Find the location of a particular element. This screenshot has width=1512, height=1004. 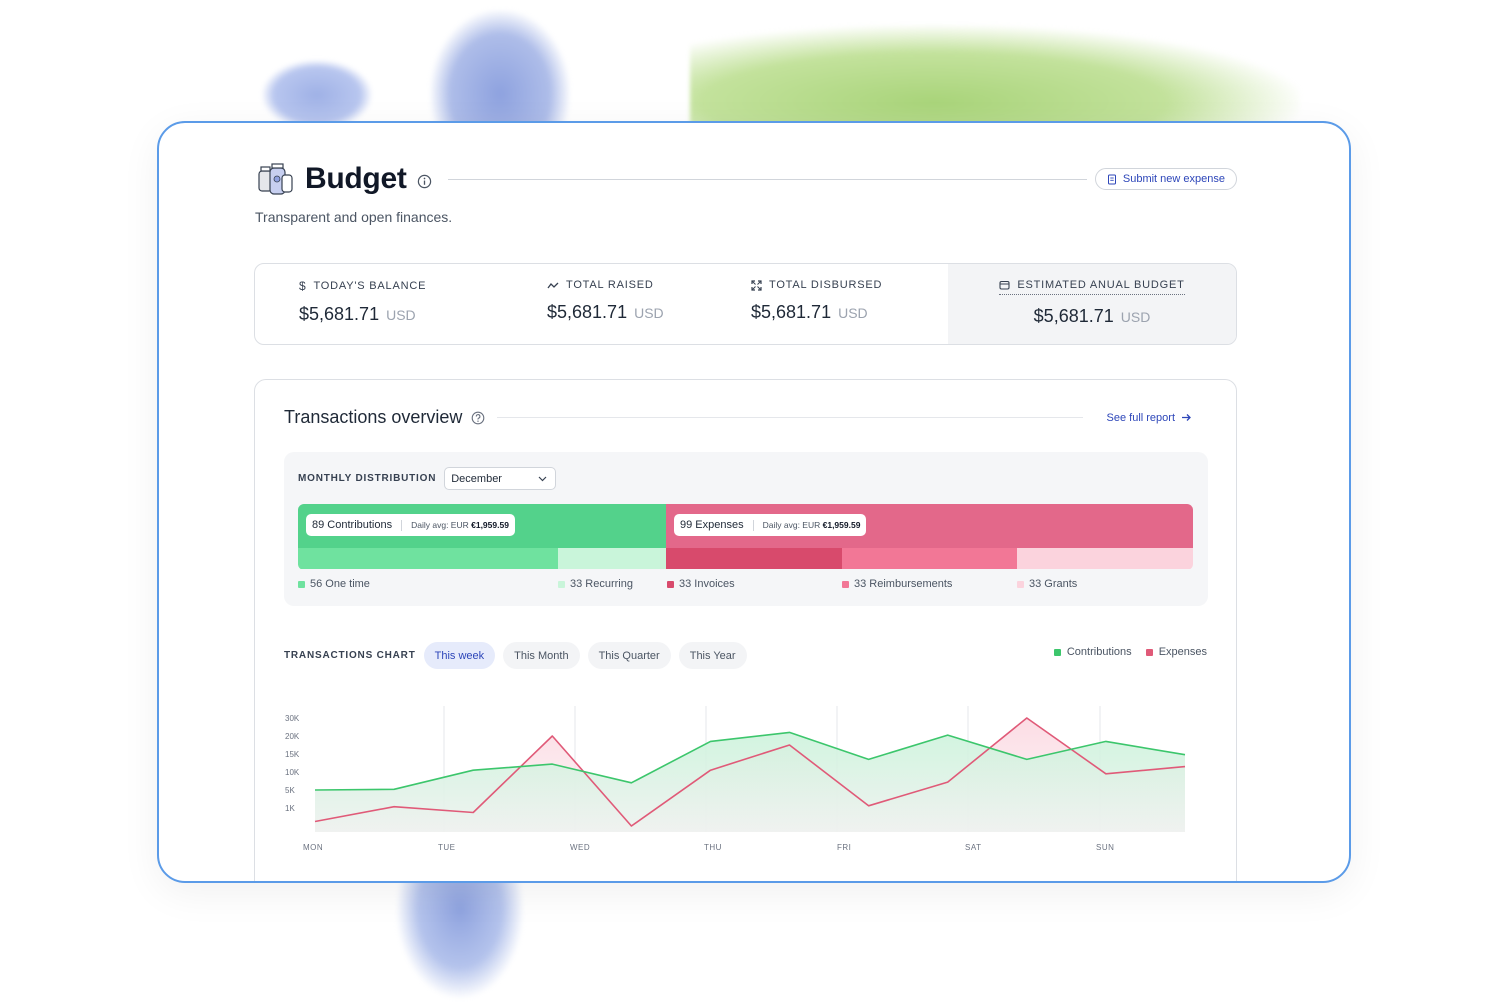

y-tick-label: 5K is located at coordinates (290, 790).